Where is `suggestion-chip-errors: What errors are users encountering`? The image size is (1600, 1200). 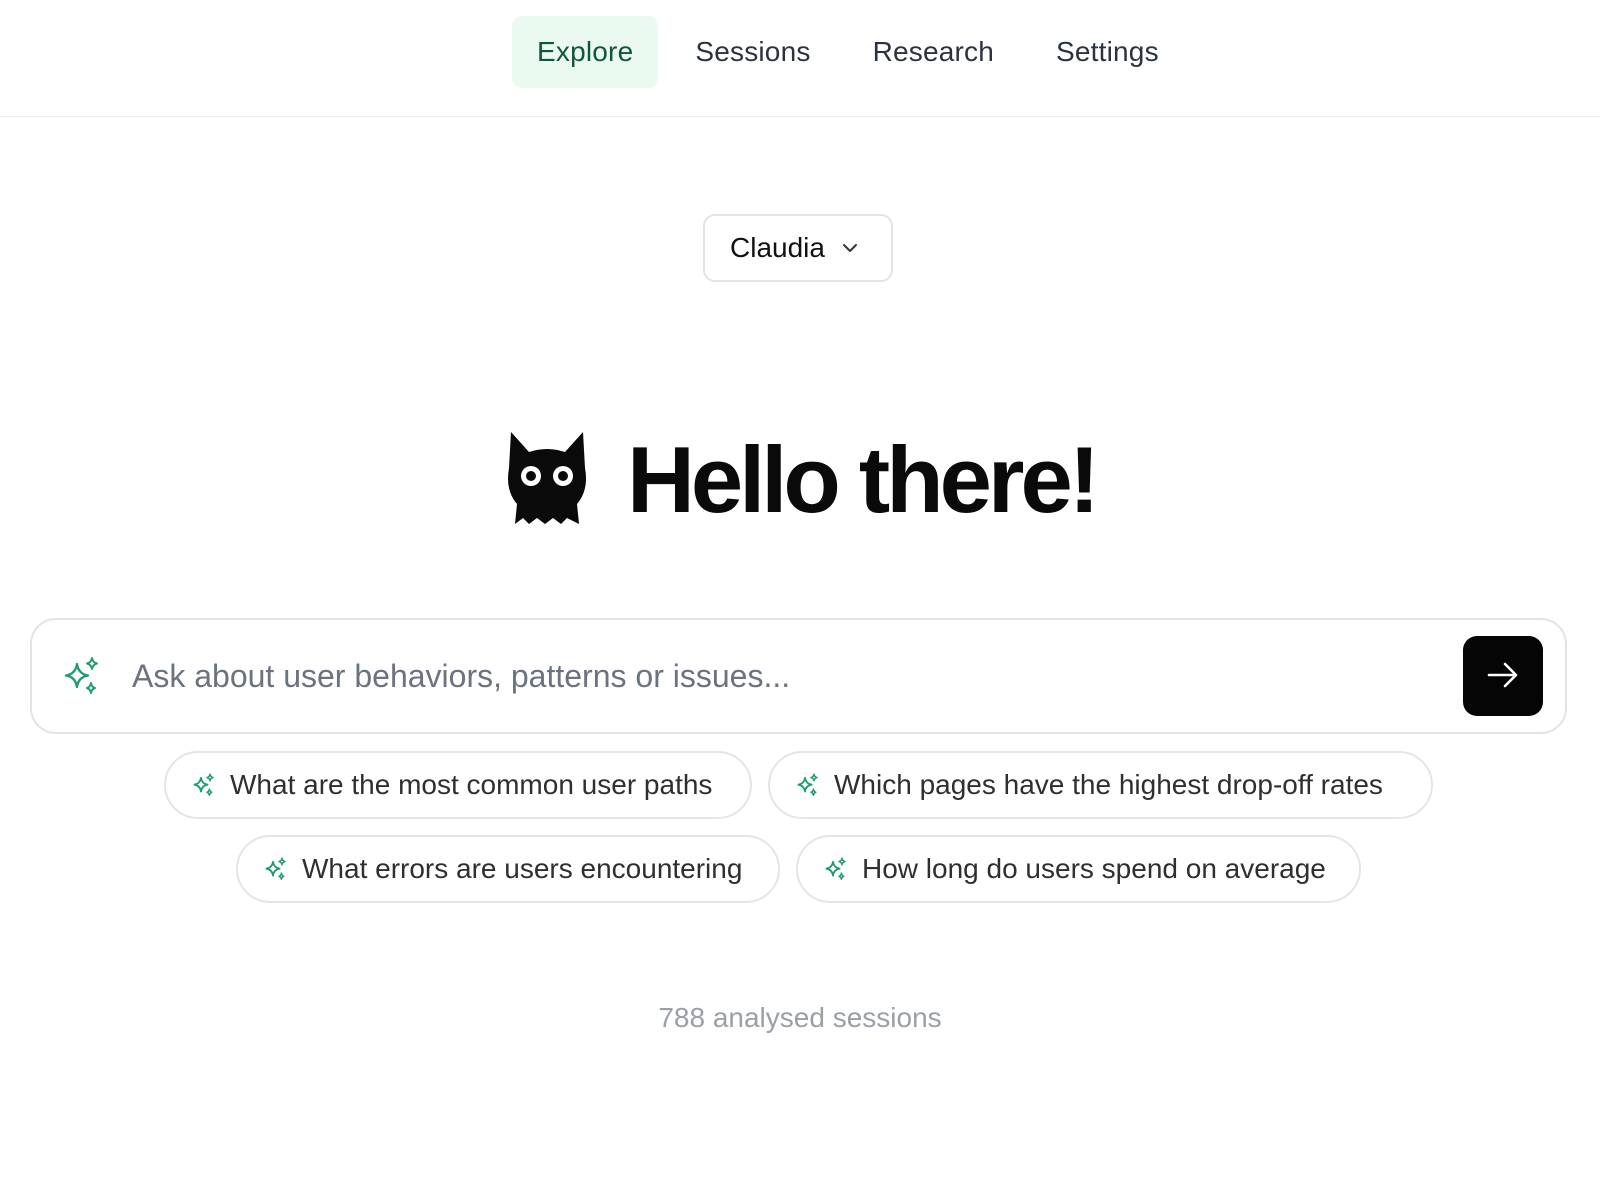 suggestion-chip-errors: What errors are users encountering is located at coordinates (508, 869).